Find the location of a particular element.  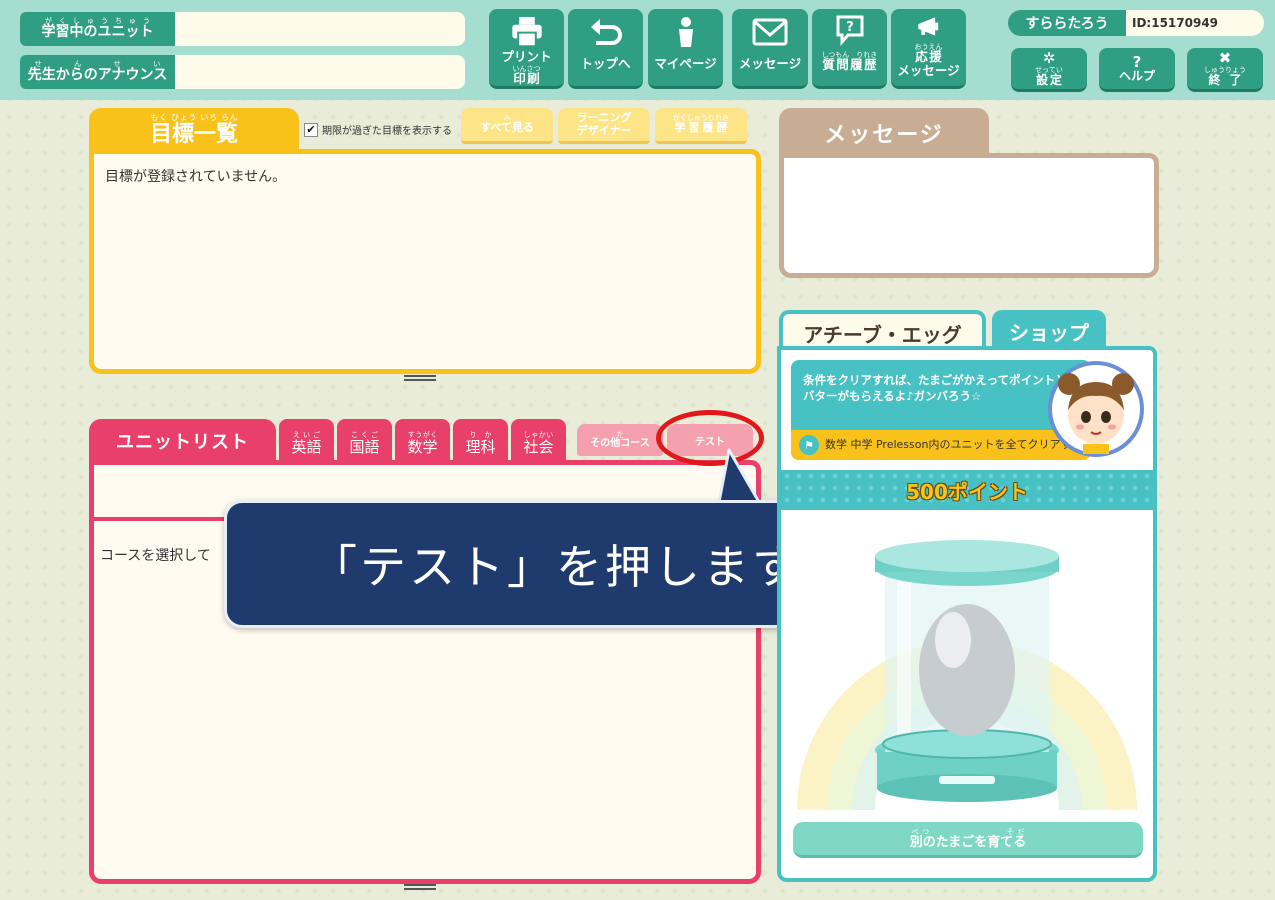

announcement-row: 先生からのアナウンスせんせい is located at coordinates (242, 72).